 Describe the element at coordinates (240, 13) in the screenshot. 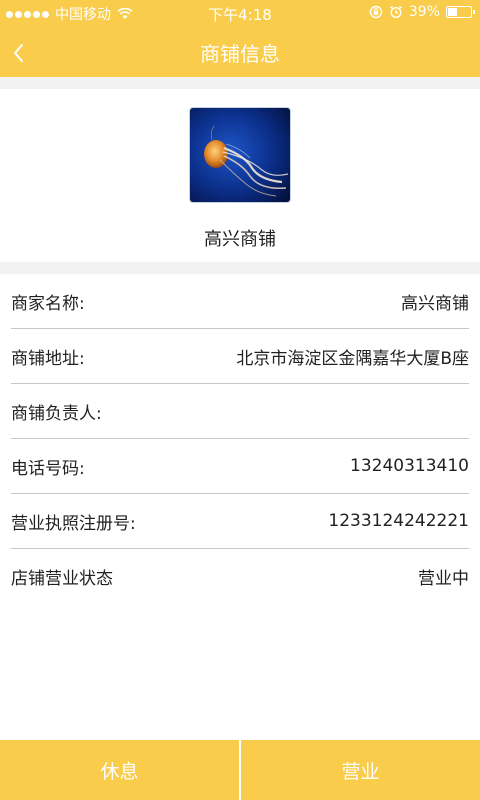

I see `status-bar: 中国移动 下午4:18 39%` at that location.